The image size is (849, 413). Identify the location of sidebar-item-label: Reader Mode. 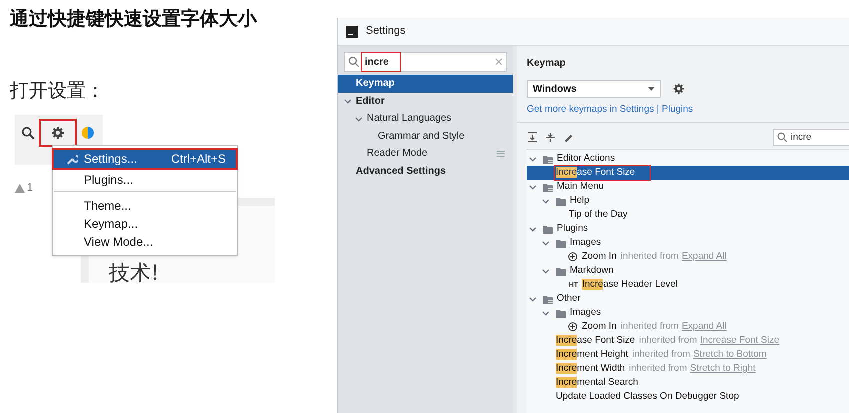
(398, 154).